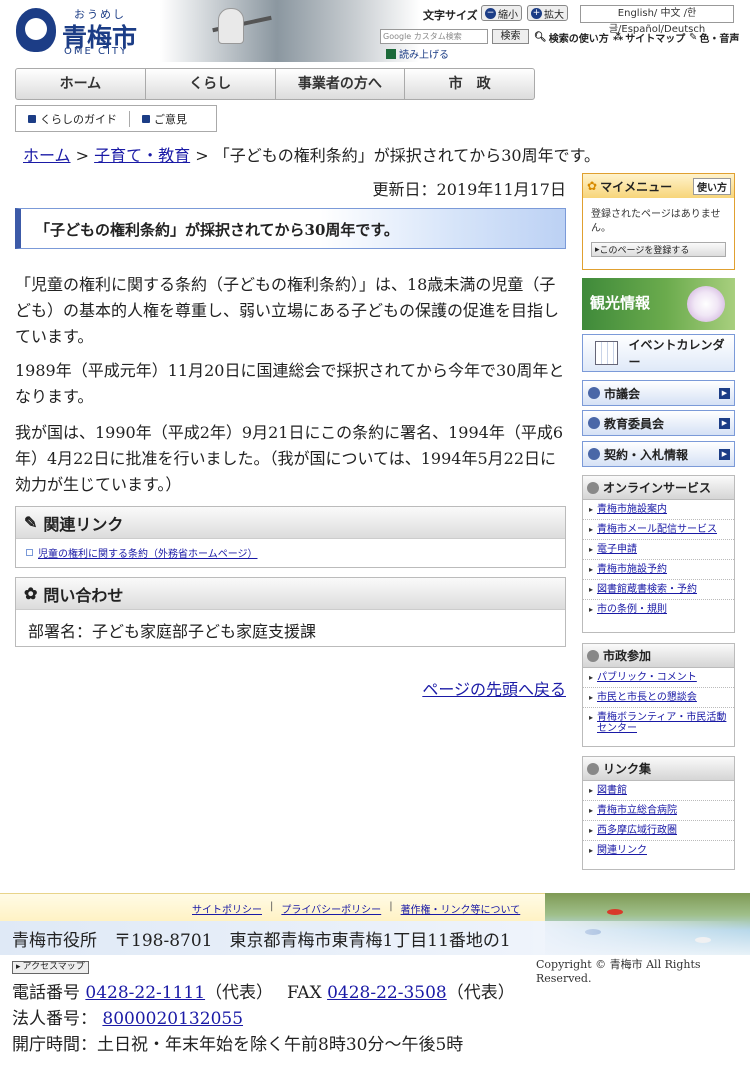 This screenshot has height=1081, width=750. I want to click on search-button: 検索, so click(510, 36).